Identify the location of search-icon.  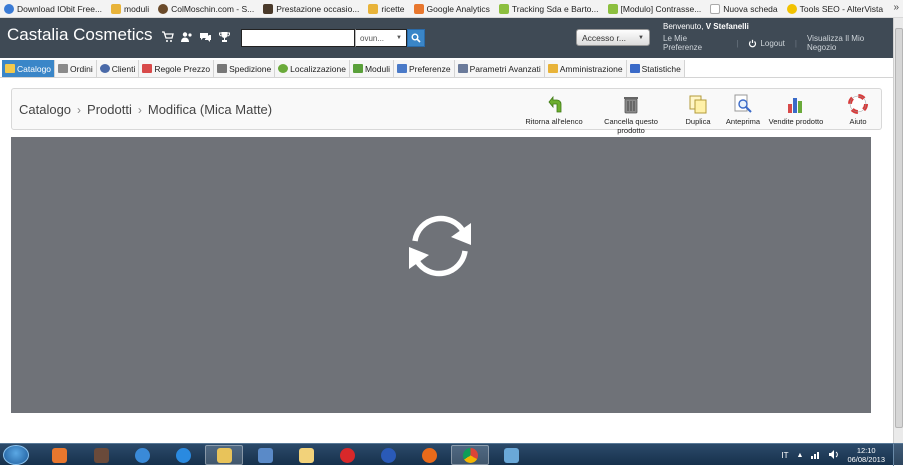
(416, 38).